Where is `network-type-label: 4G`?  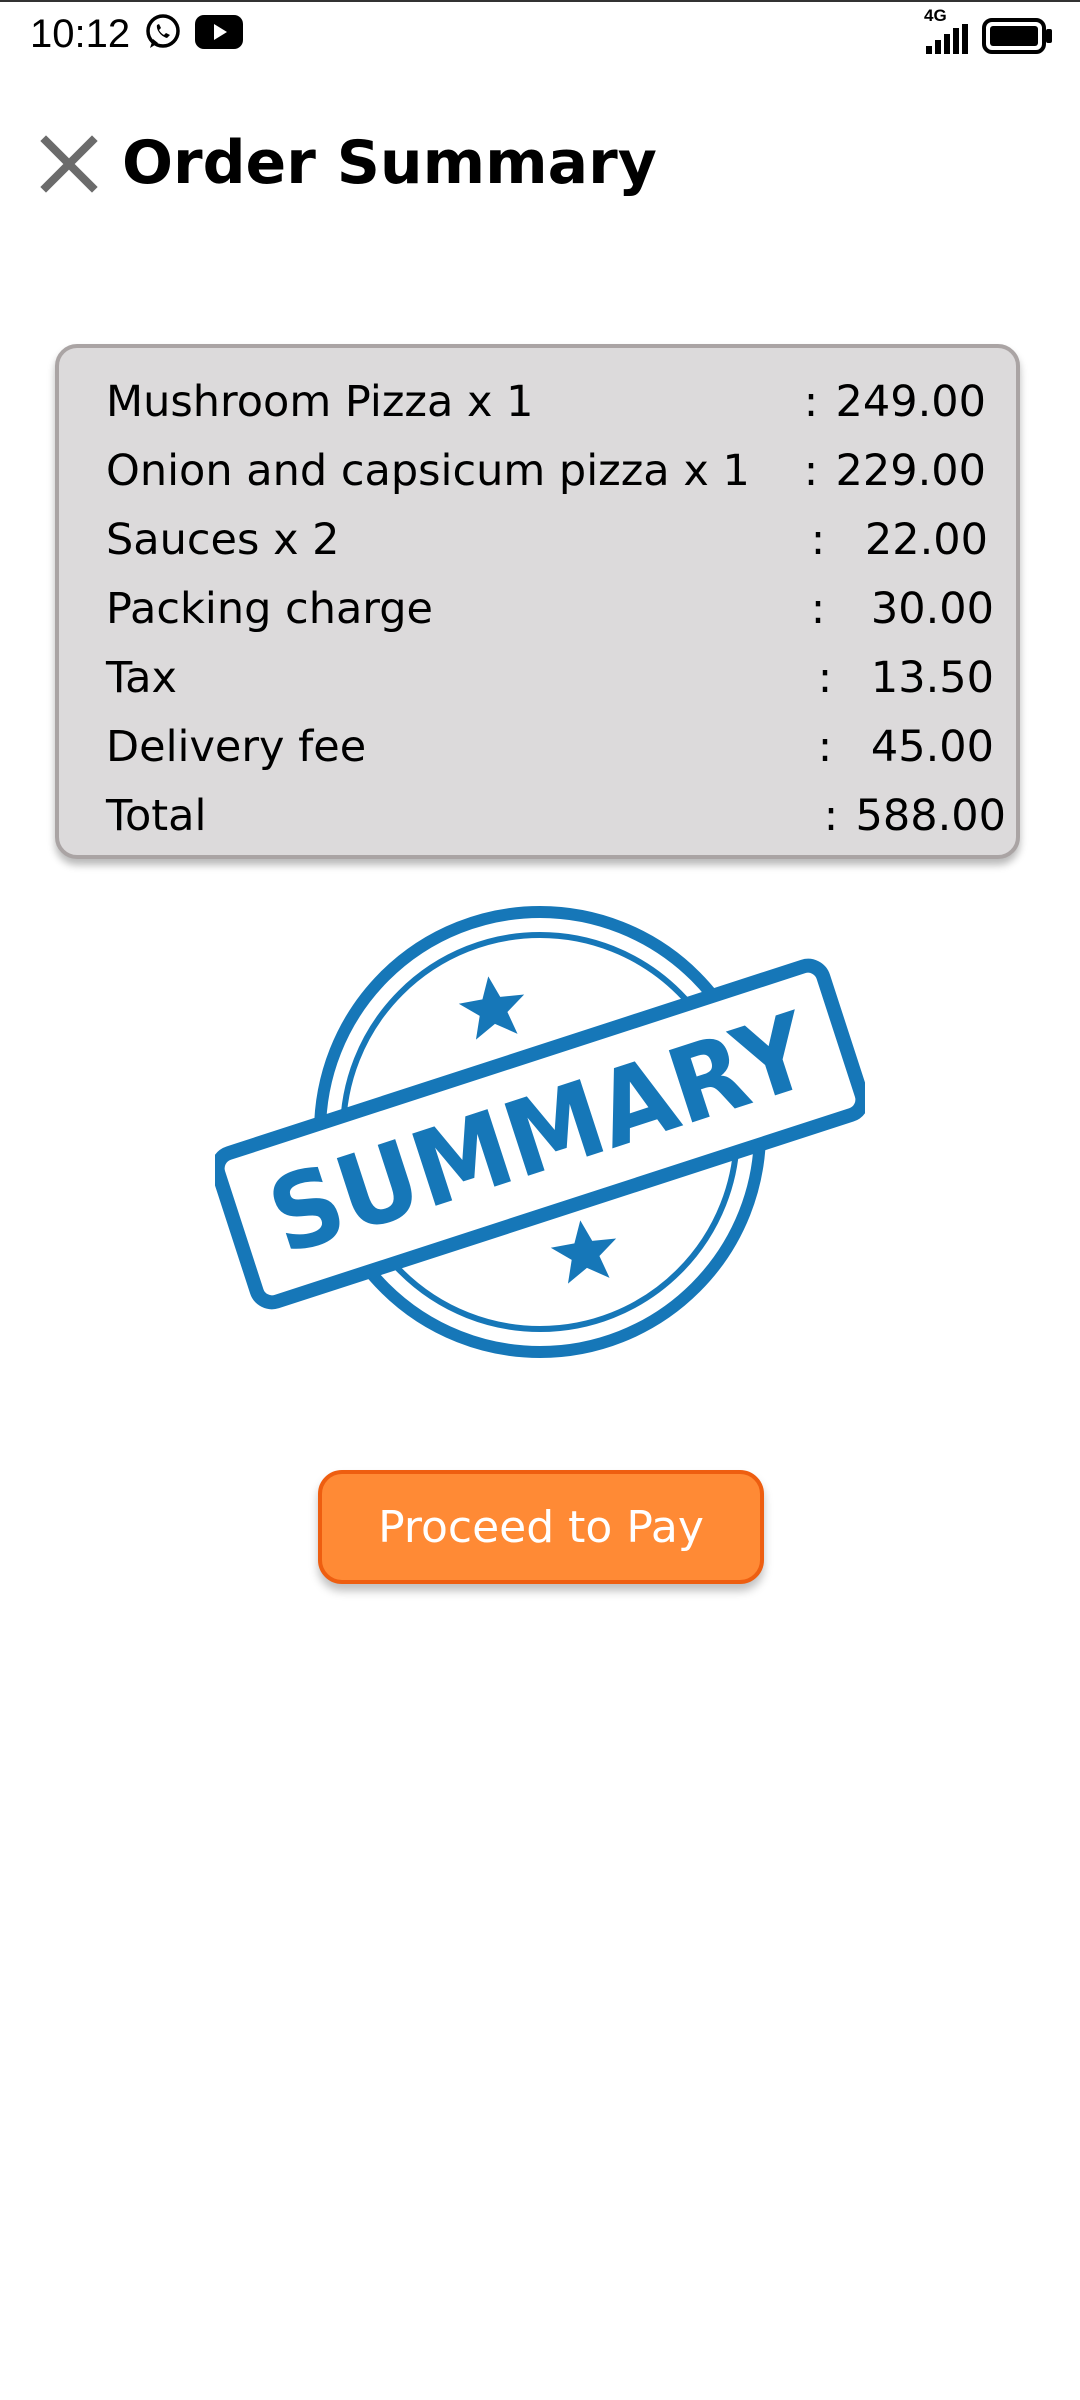
network-type-label: 4G is located at coordinates (935, 15).